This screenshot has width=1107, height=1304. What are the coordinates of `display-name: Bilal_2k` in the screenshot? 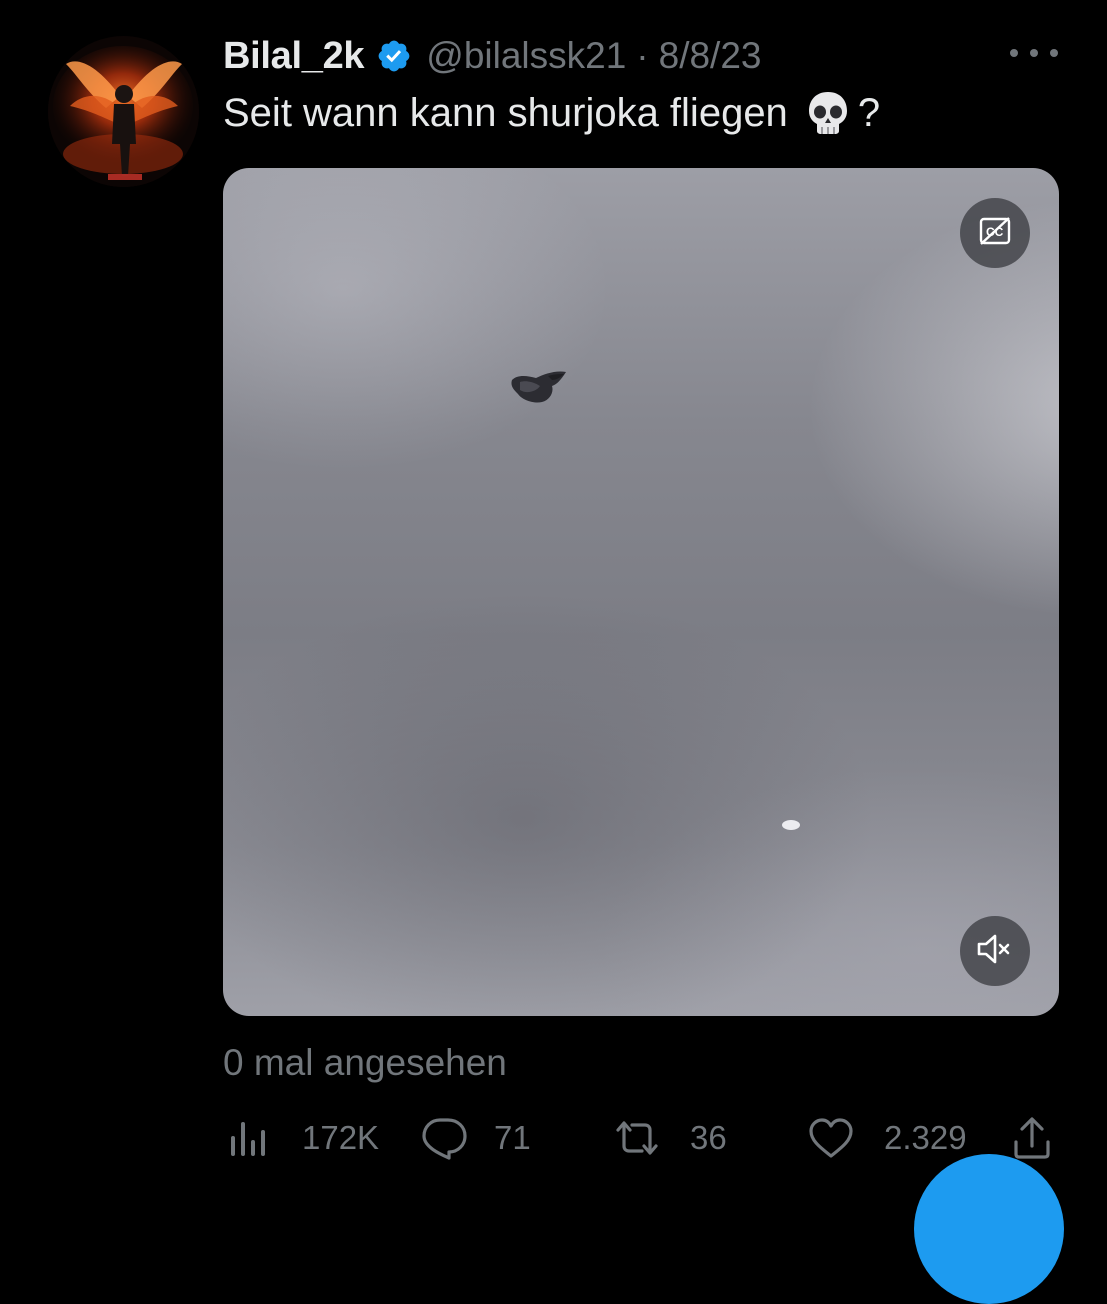 It's located at (294, 56).